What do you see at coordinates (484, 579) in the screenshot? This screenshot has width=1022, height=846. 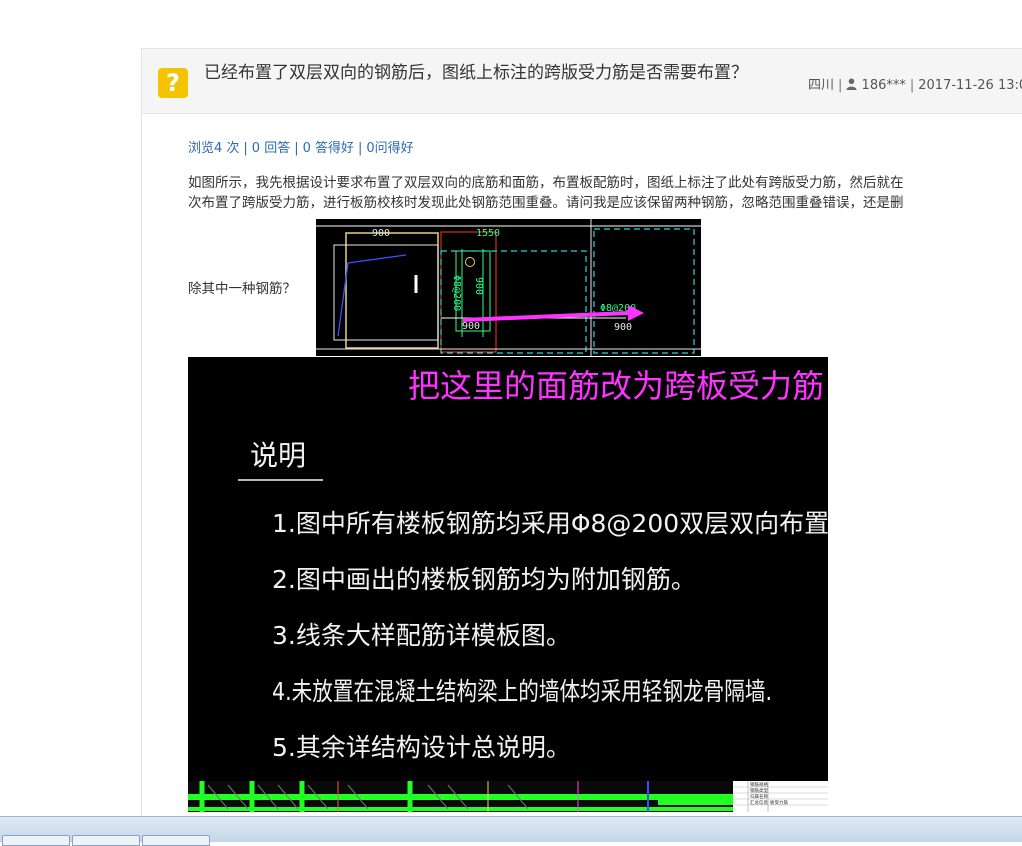 I see `note-2: 2.图中画出的楼板钢筋均为附加钢筋。` at bounding box center [484, 579].